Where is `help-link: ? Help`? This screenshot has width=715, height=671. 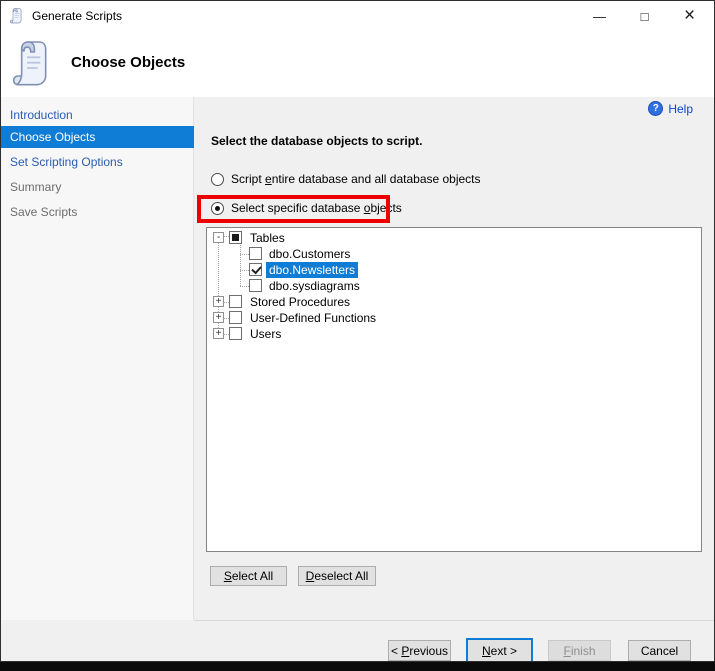
help-link: ? Help is located at coordinates (670, 108).